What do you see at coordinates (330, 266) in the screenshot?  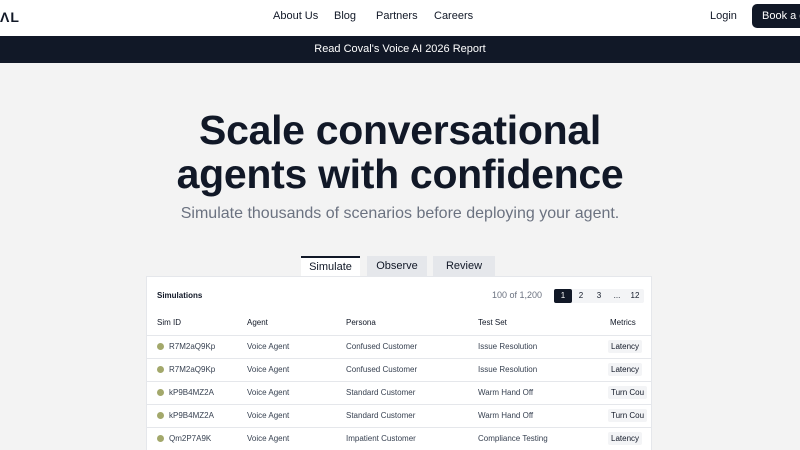 I see `tab-simulate: Simulate` at bounding box center [330, 266].